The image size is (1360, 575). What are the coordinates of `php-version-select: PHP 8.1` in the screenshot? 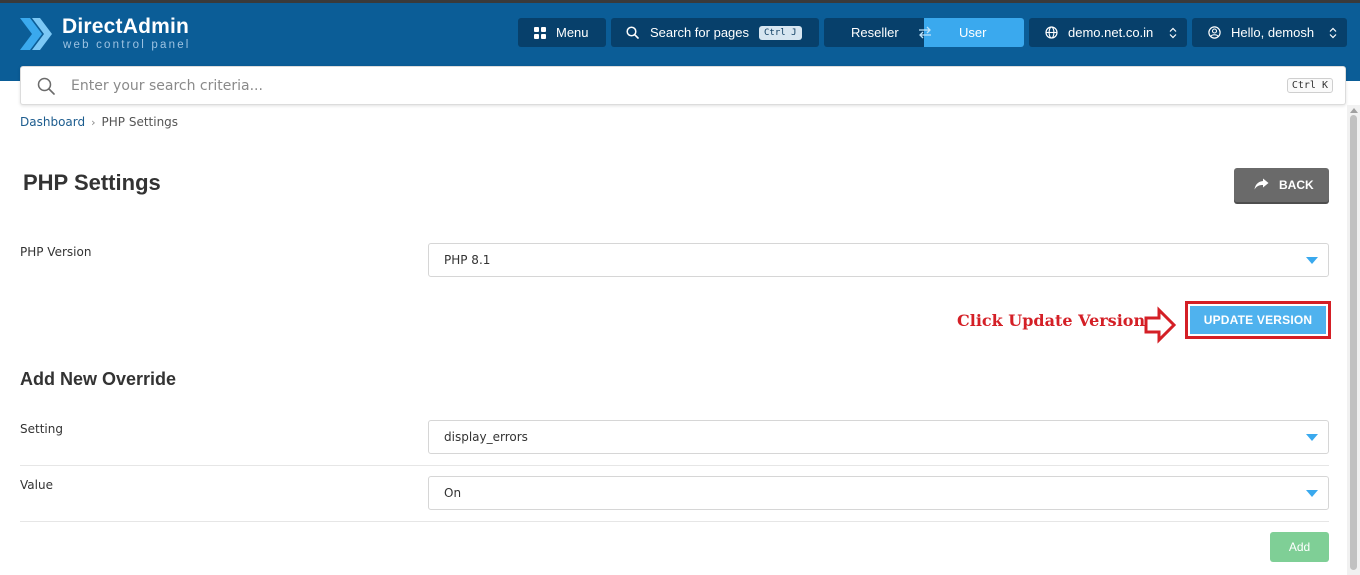 It's located at (878, 260).